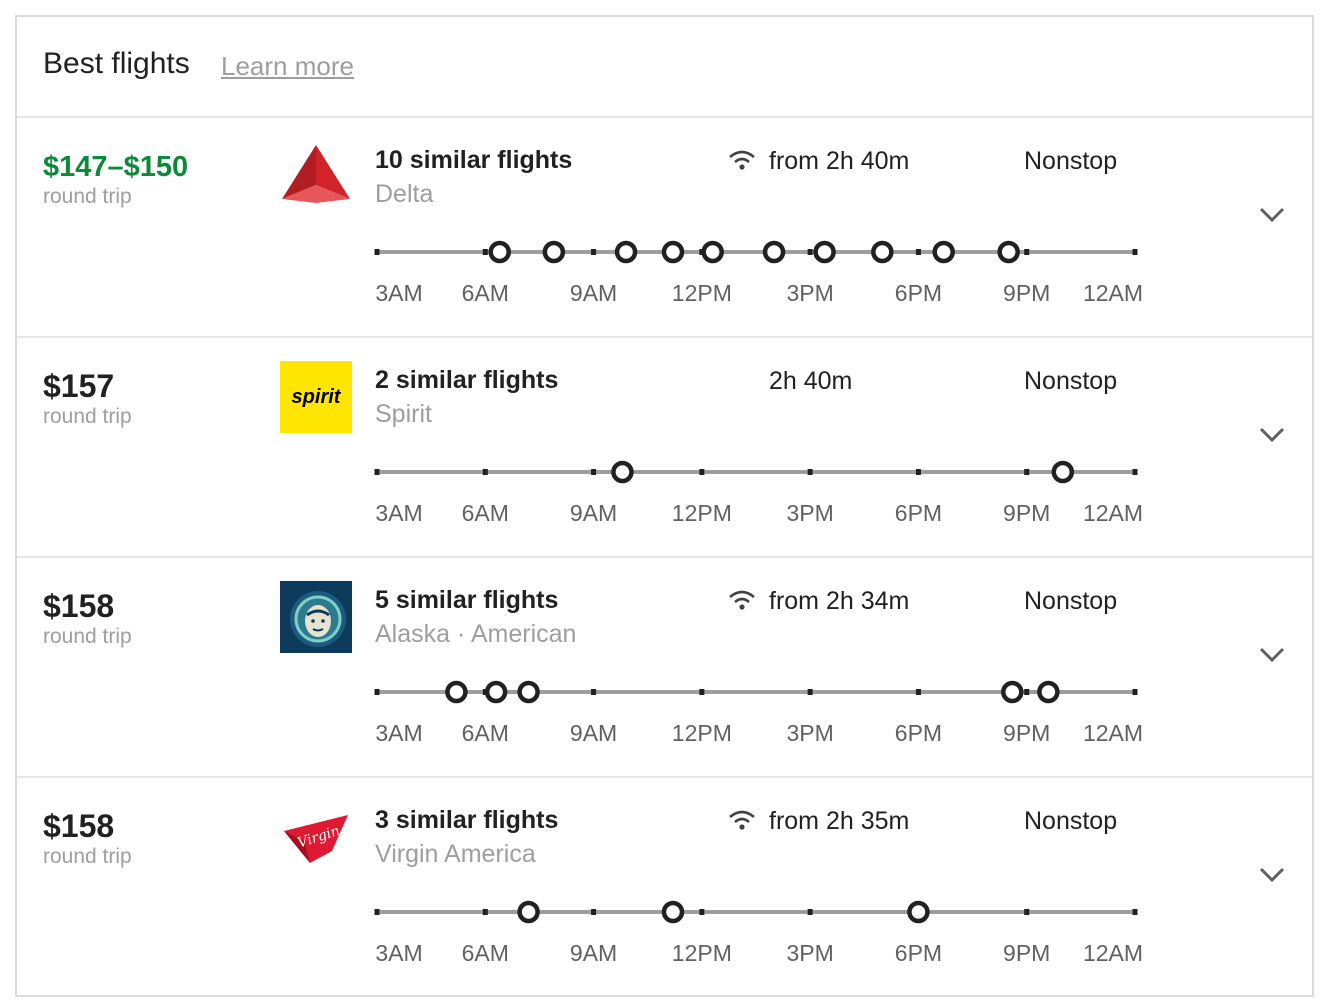 The image size is (1328, 1008). I want to click on card-header: Best flights Learn more, so click(664, 67).